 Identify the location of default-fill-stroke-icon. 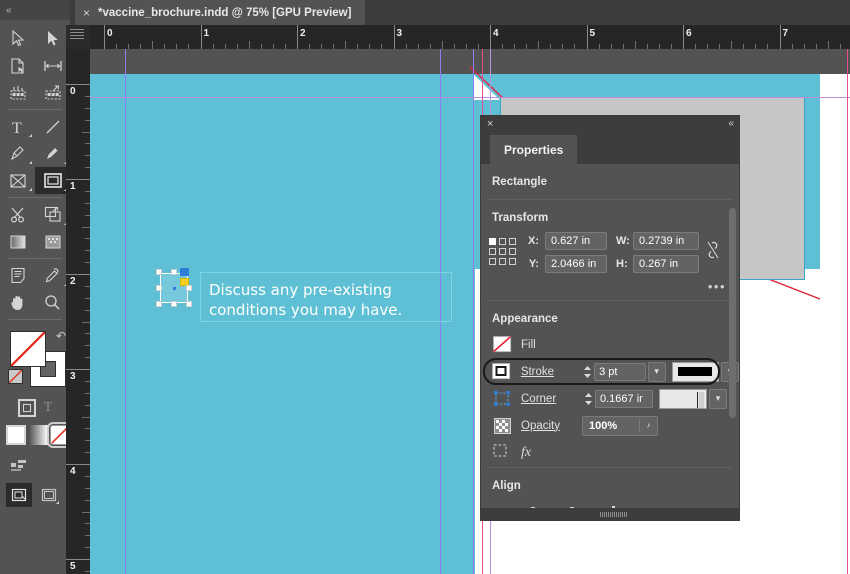
(15, 376).